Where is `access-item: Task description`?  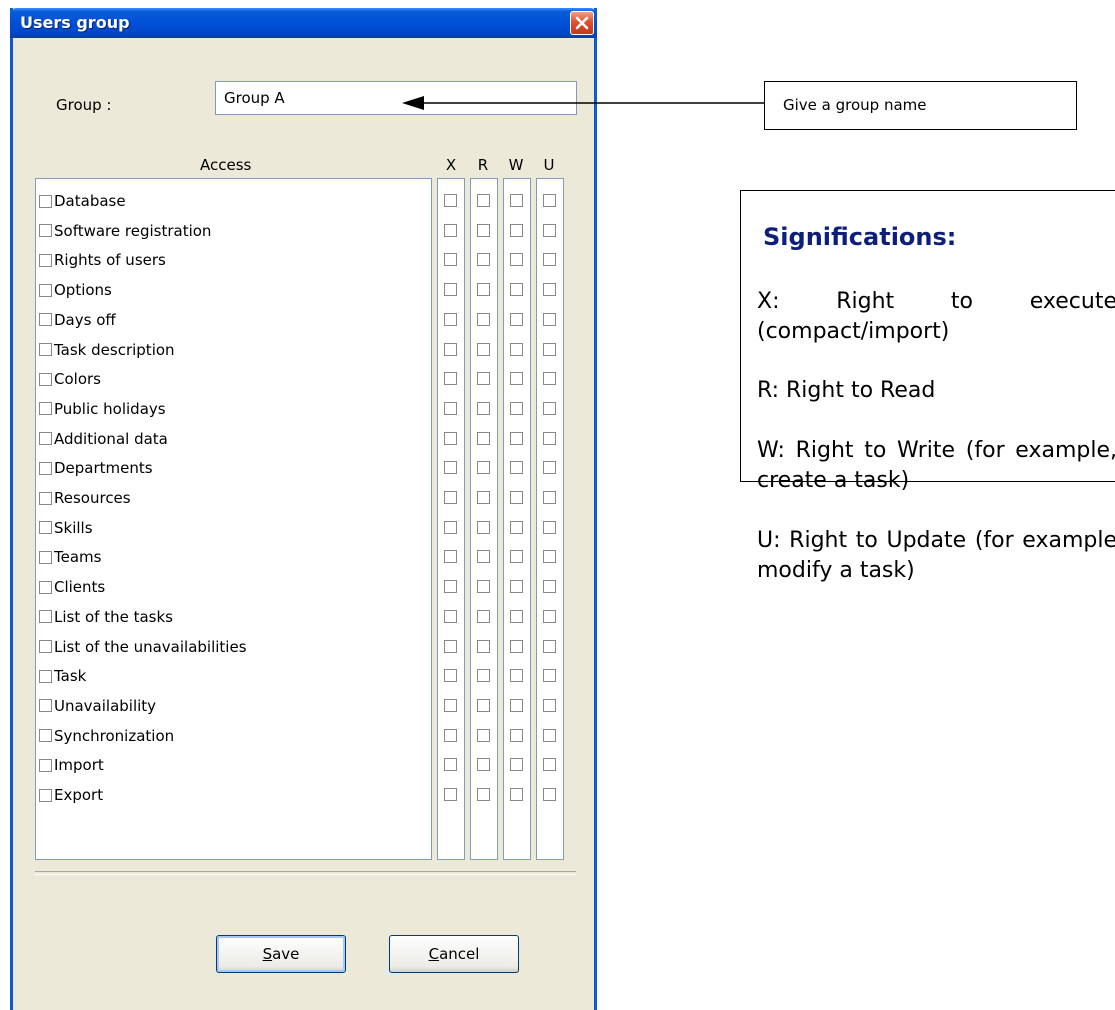
access-item: Task description is located at coordinates (107, 350).